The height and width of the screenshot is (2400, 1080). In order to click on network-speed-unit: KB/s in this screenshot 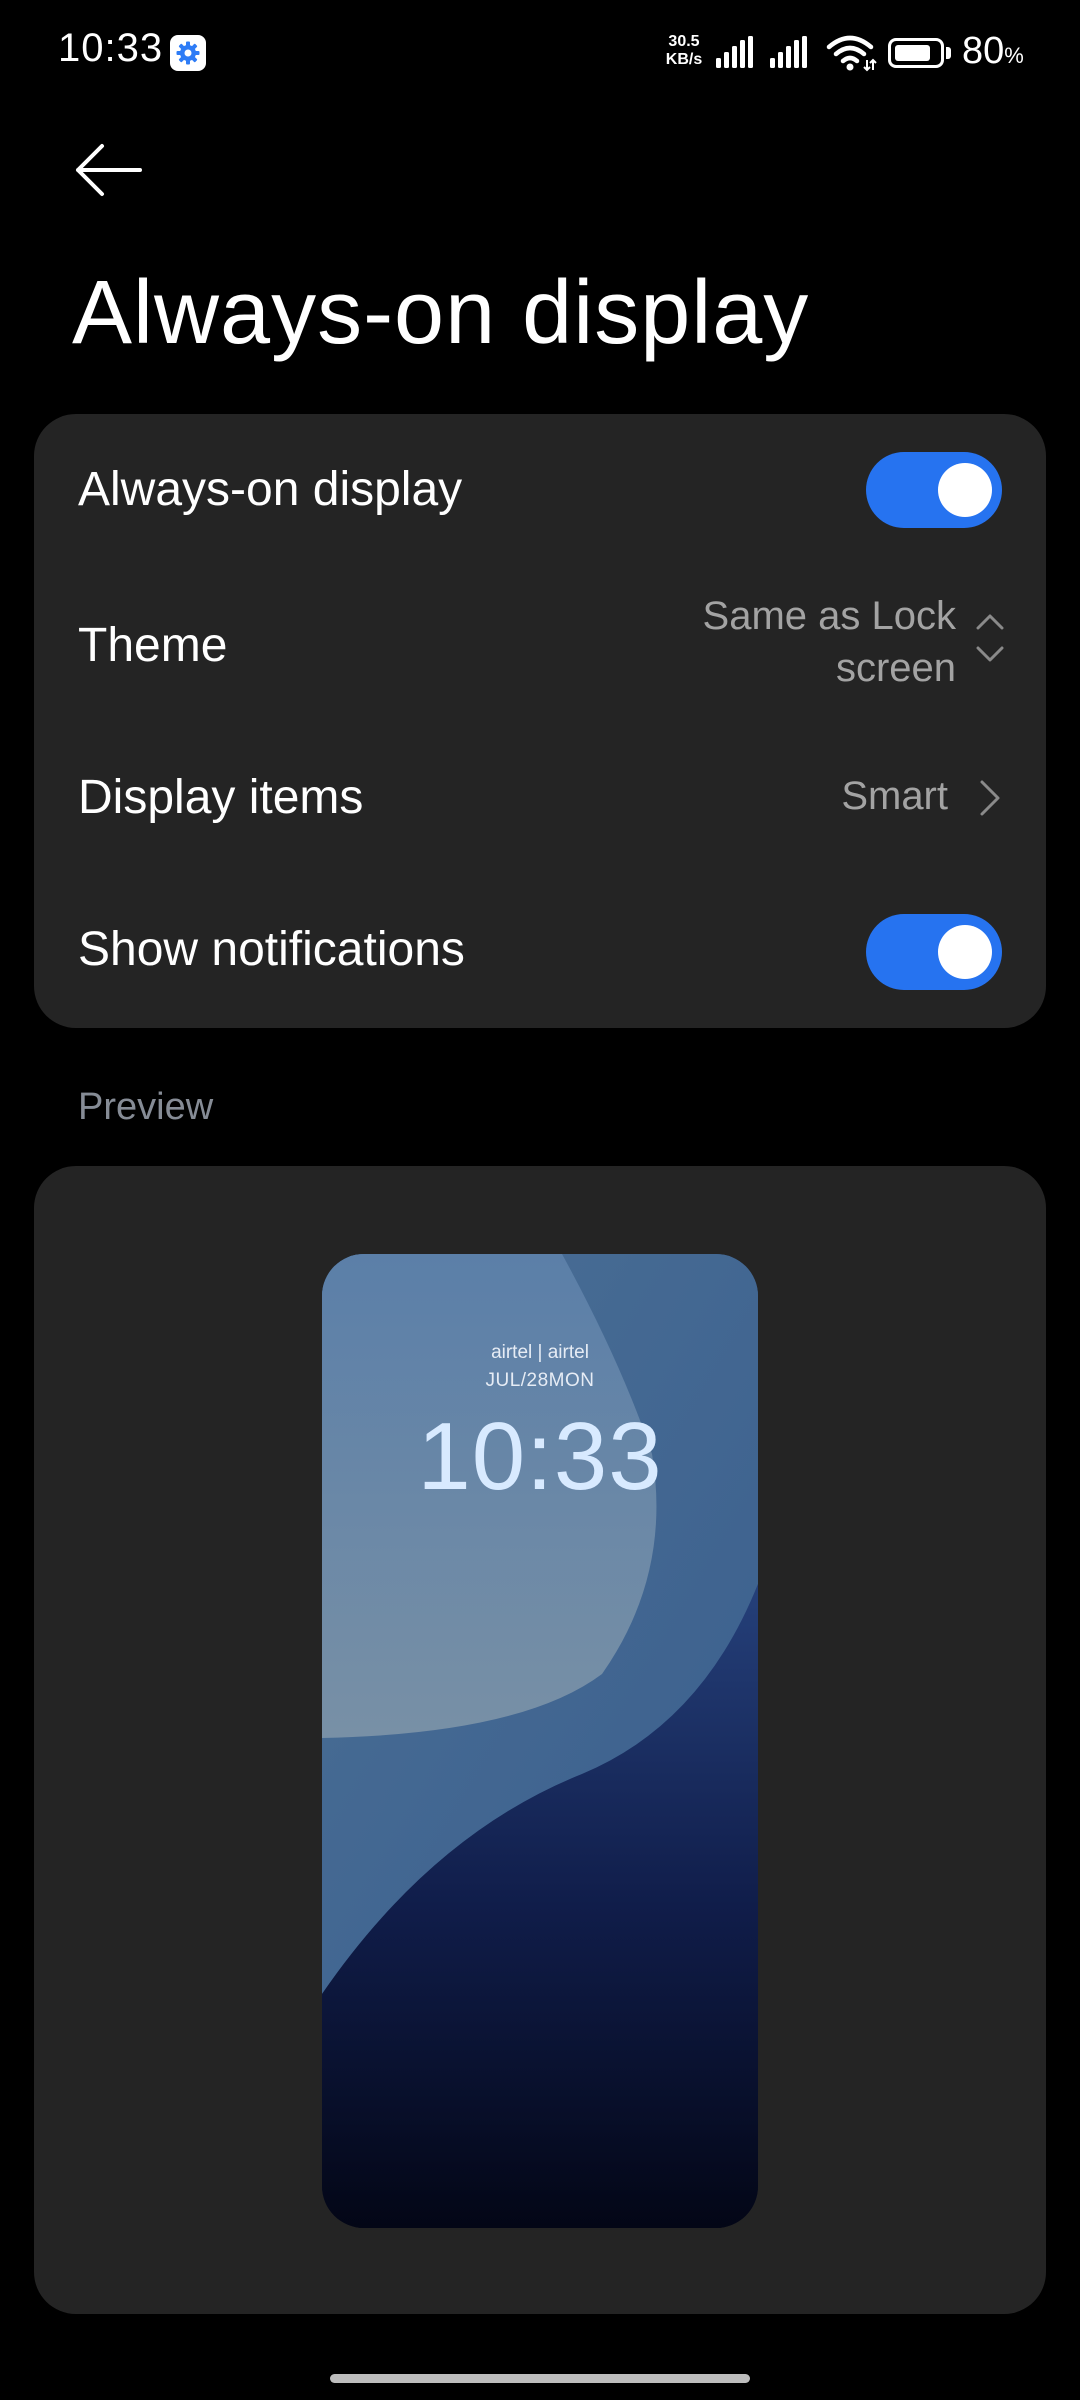, I will do `click(684, 59)`.